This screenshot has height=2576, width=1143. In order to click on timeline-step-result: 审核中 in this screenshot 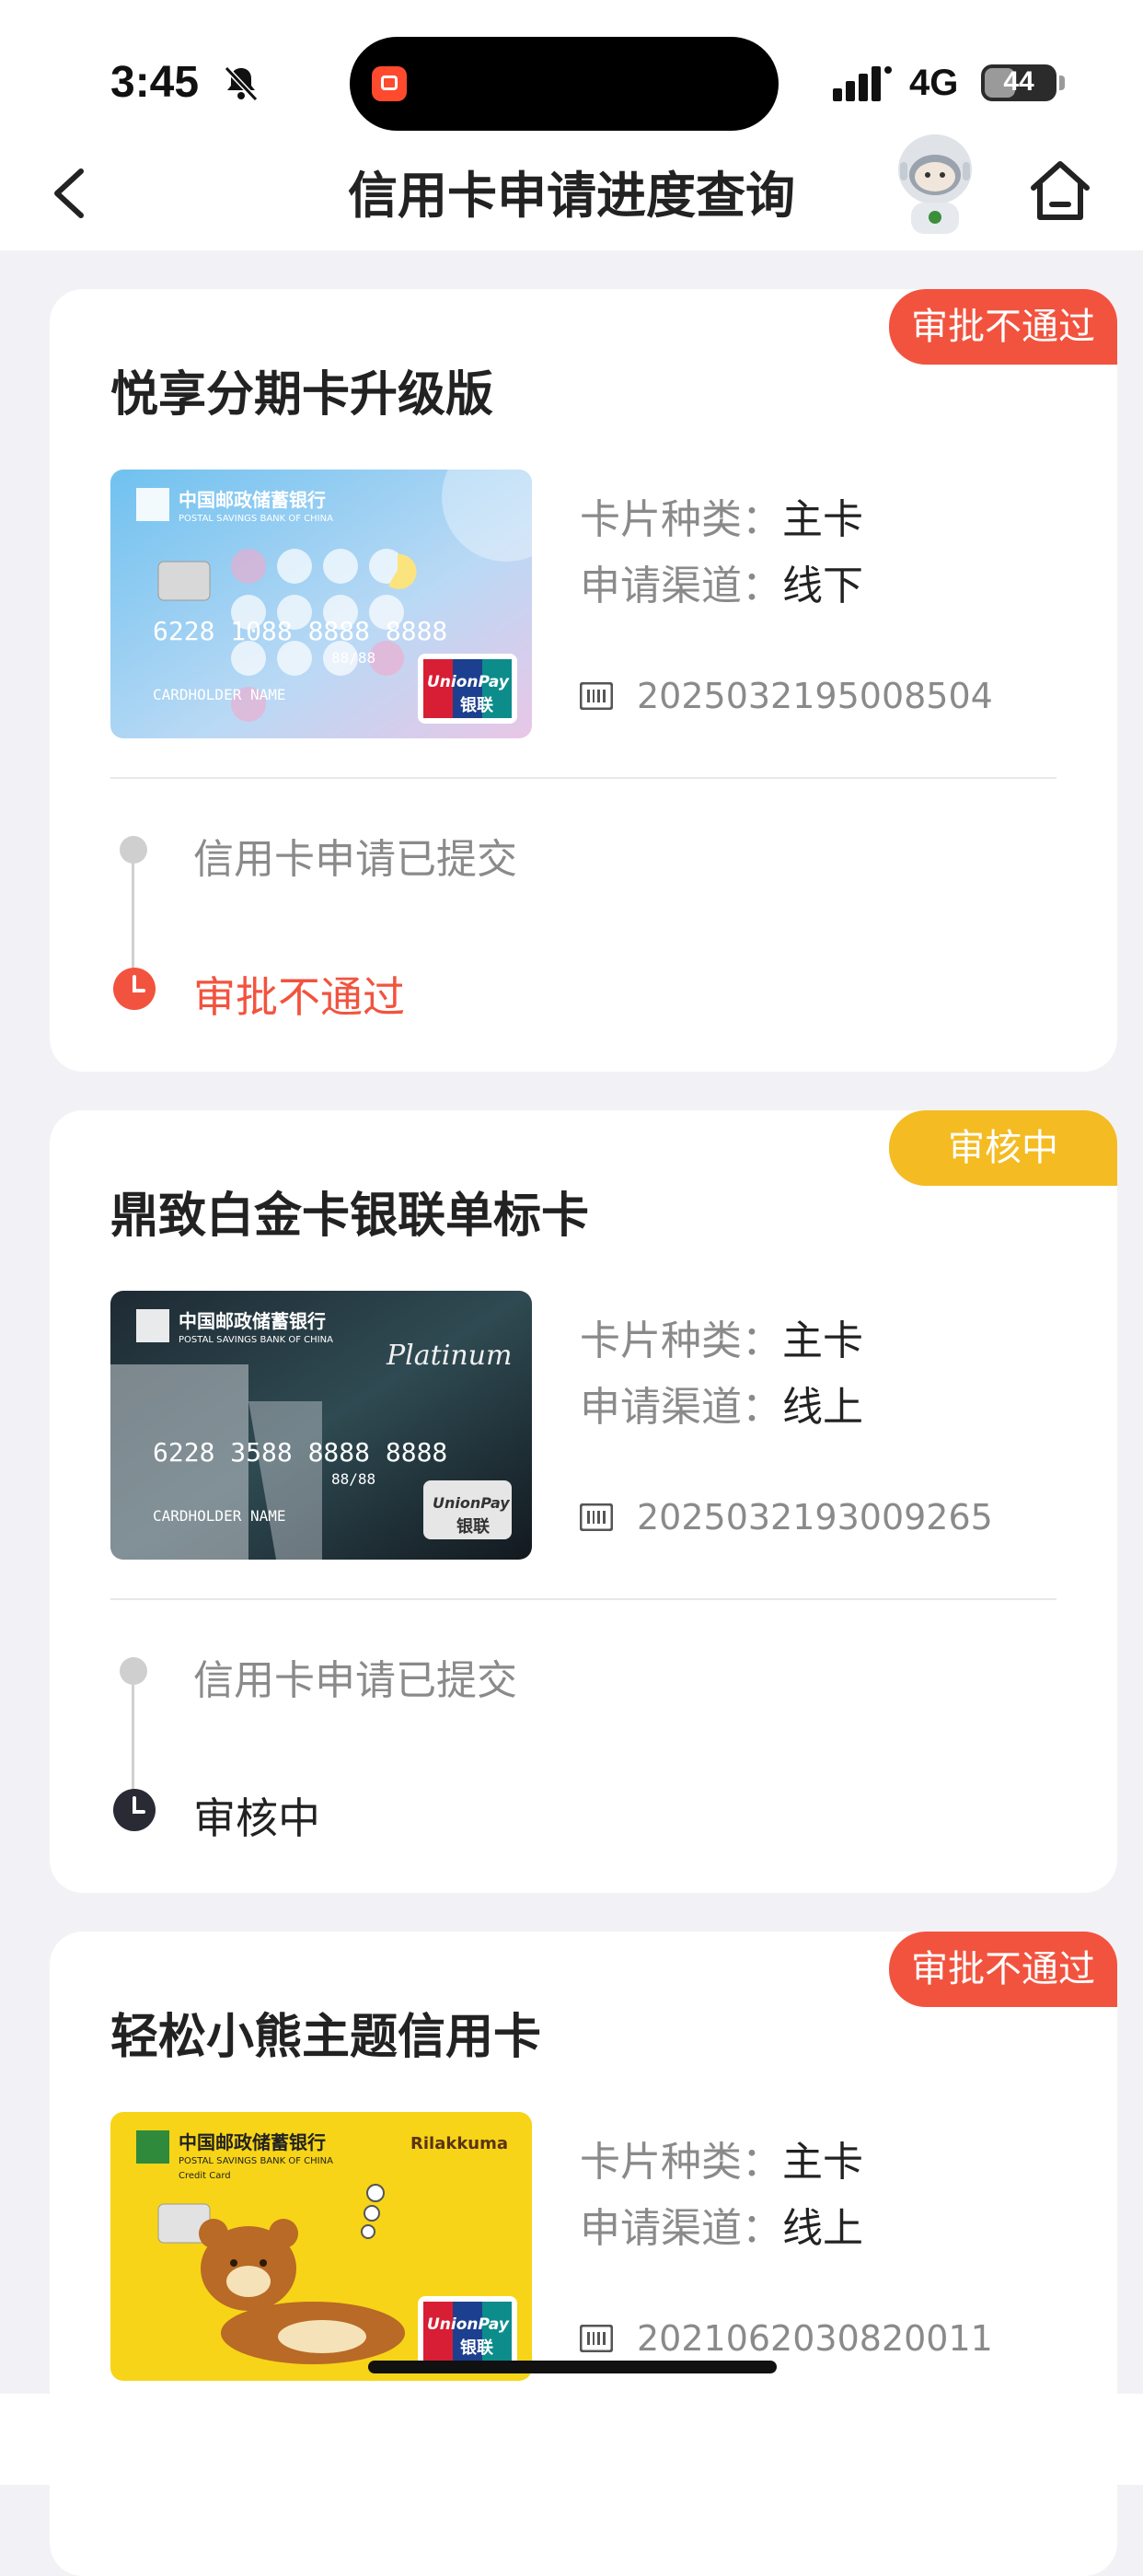, I will do `click(256, 1818)`.